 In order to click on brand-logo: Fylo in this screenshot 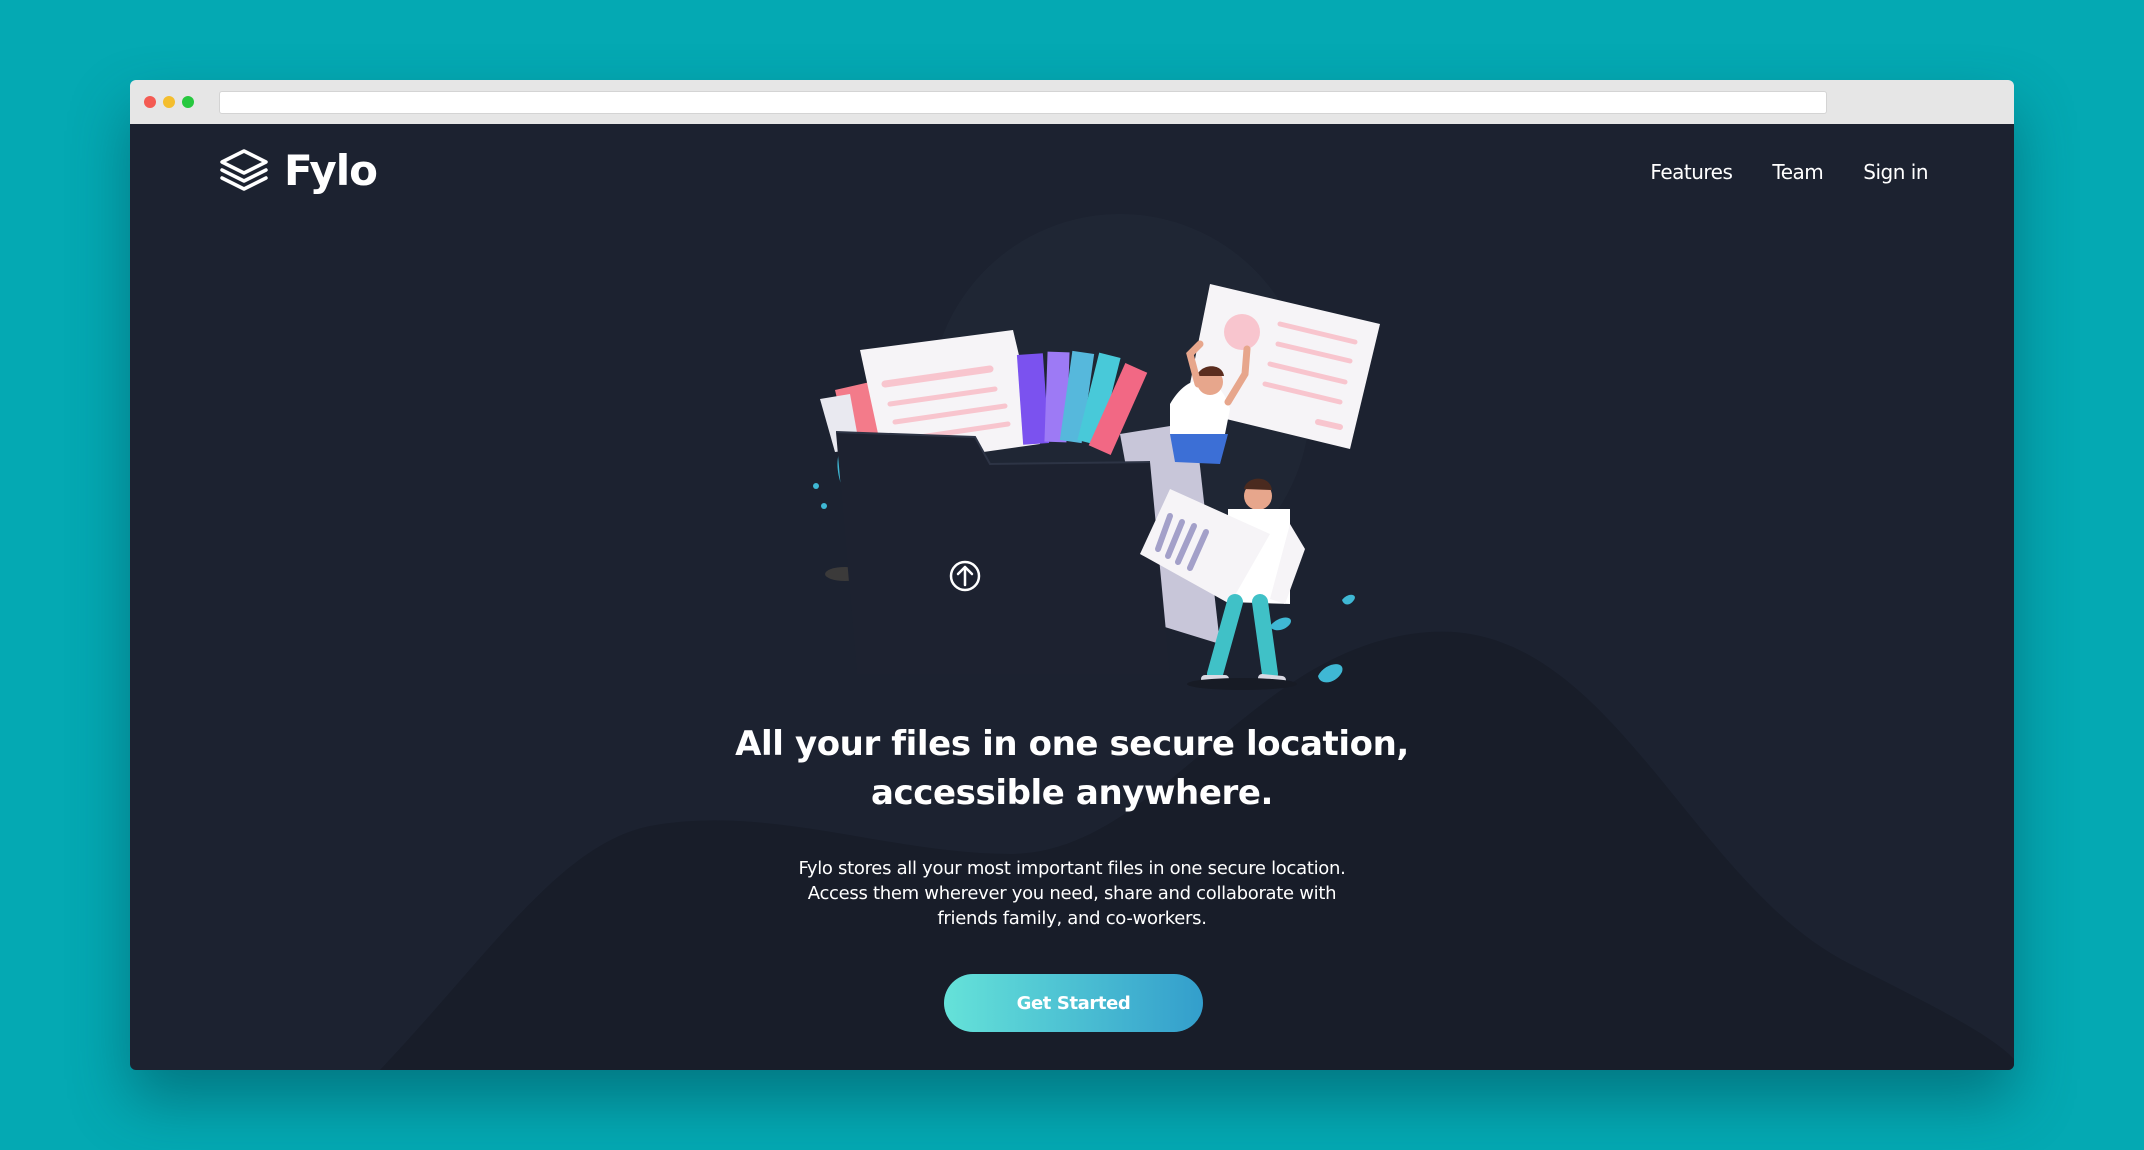, I will do `click(298, 170)`.